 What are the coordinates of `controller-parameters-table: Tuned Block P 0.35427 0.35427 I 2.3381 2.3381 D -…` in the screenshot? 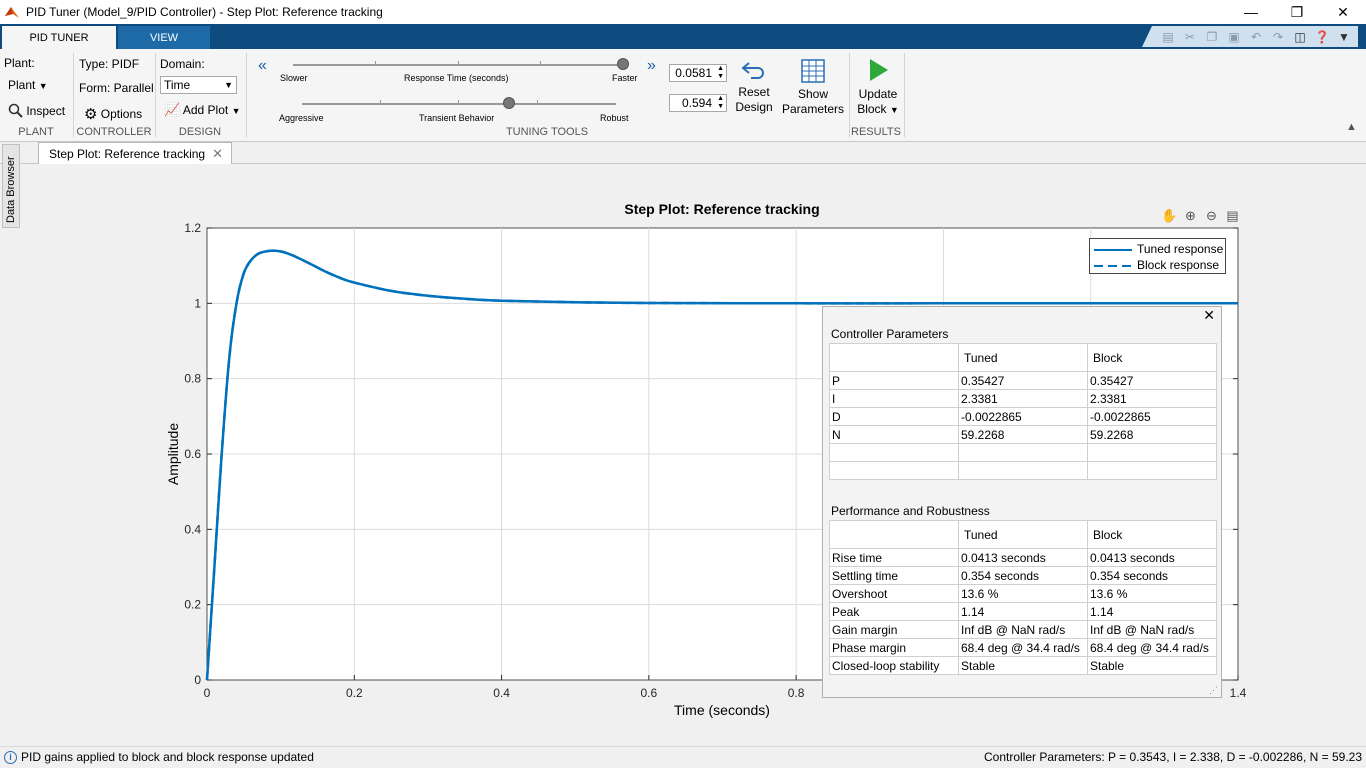 It's located at (1023, 411).